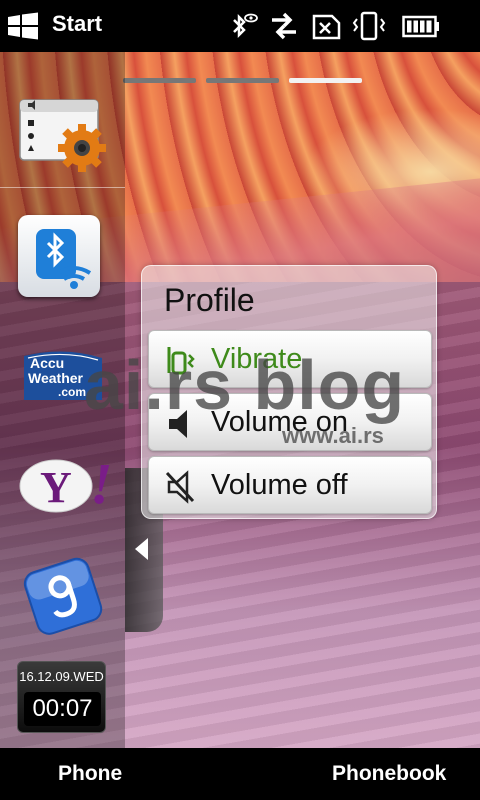  I want to click on profile-title: Profile, so click(209, 300).